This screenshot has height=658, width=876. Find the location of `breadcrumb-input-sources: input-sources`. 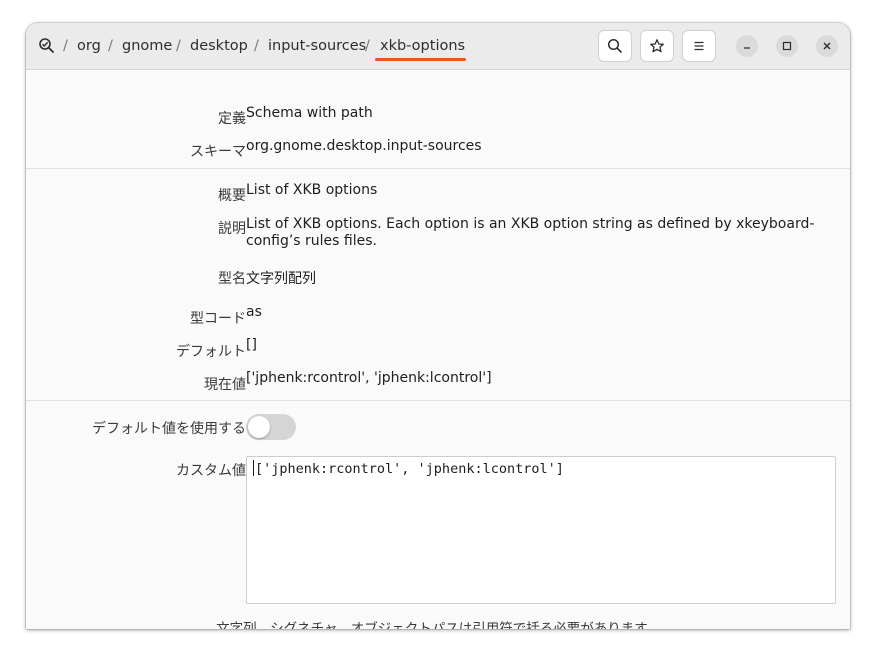

breadcrumb-input-sources: input-sources is located at coordinates (317, 46).